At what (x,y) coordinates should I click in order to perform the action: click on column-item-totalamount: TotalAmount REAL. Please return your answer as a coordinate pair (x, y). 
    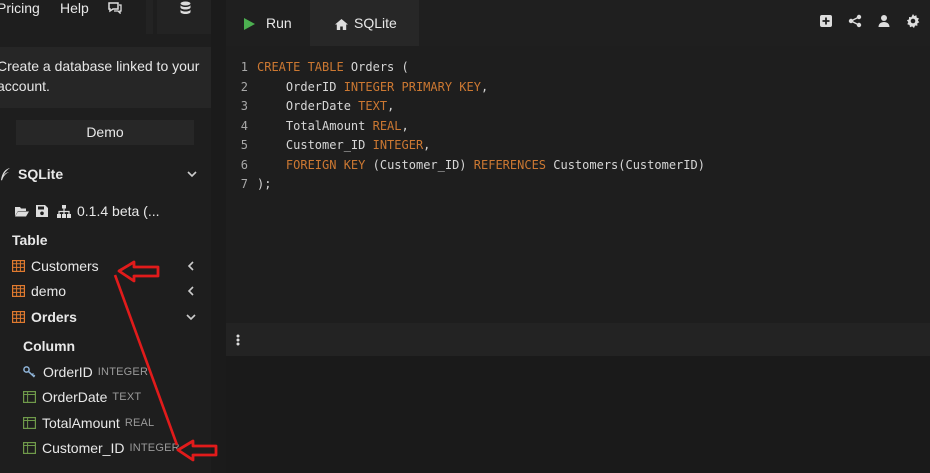
    Looking at the image, I should click on (88, 423).